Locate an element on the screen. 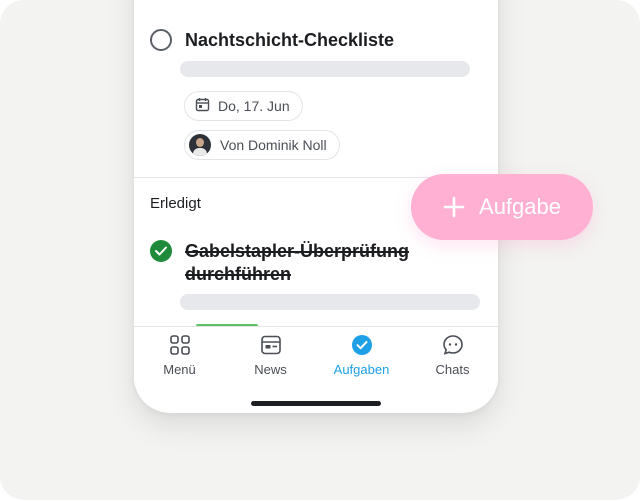 The height and width of the screenshot is (501, 640). chat-icon is located at coordinates (453, 345).